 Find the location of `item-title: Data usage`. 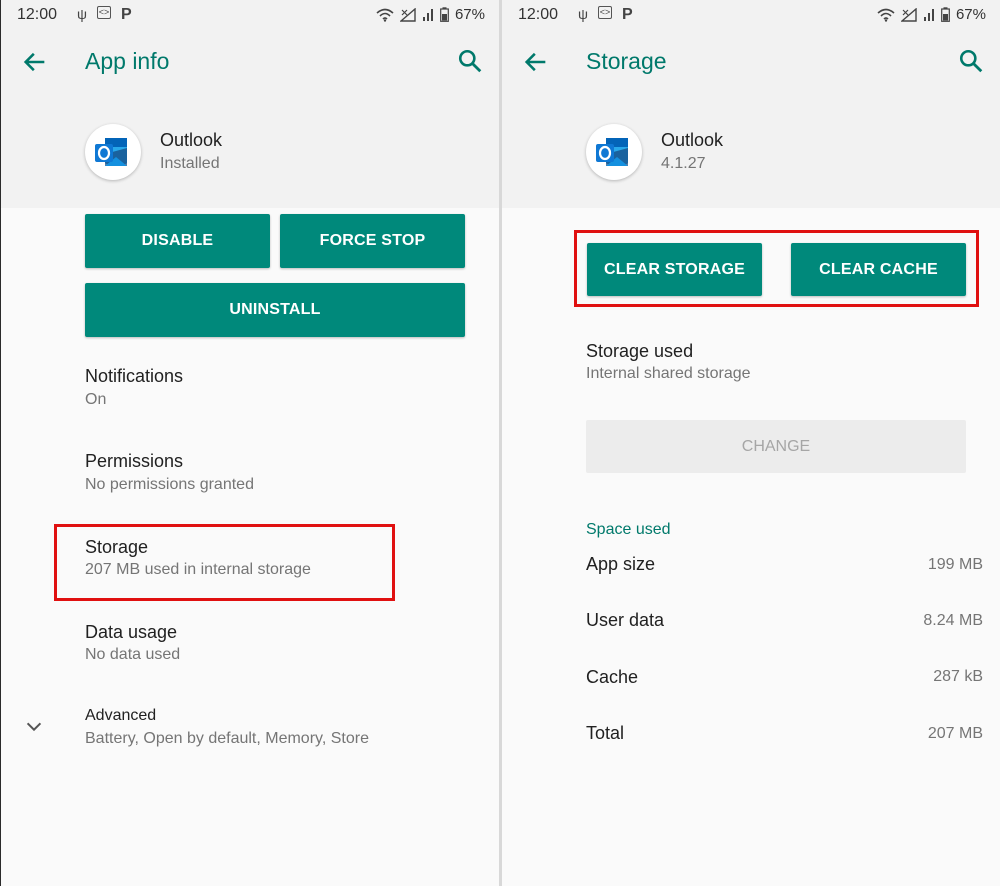

item-title: Data usage is located at coordinates (131, 632).